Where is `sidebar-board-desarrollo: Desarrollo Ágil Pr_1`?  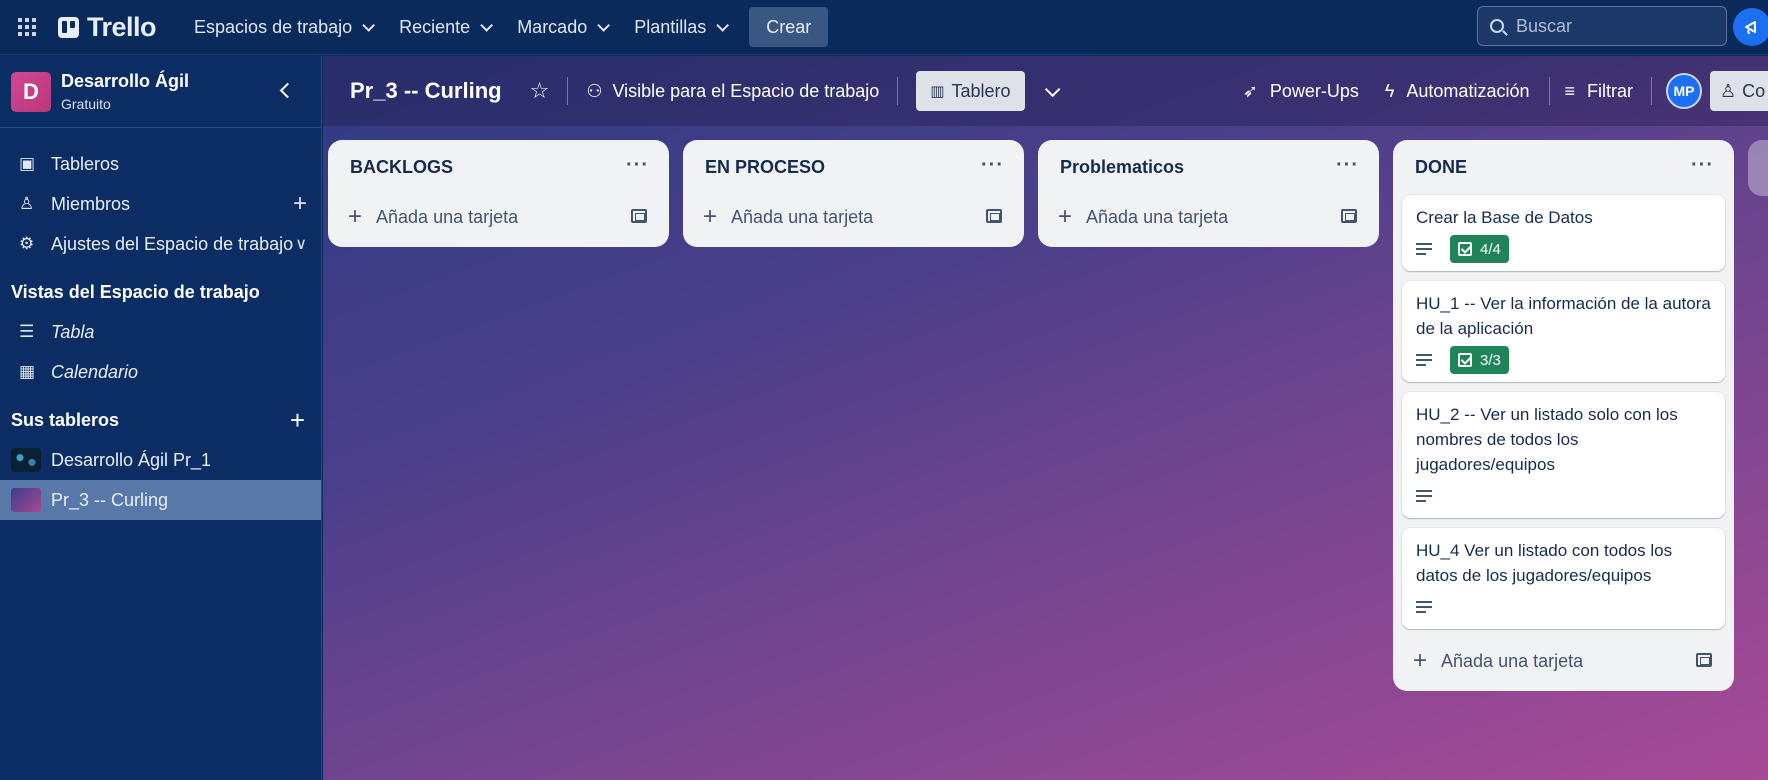 sidebar-board-desarrollo: Desarrollo Ágil Pr_1 is located at coordinates (160, 460).